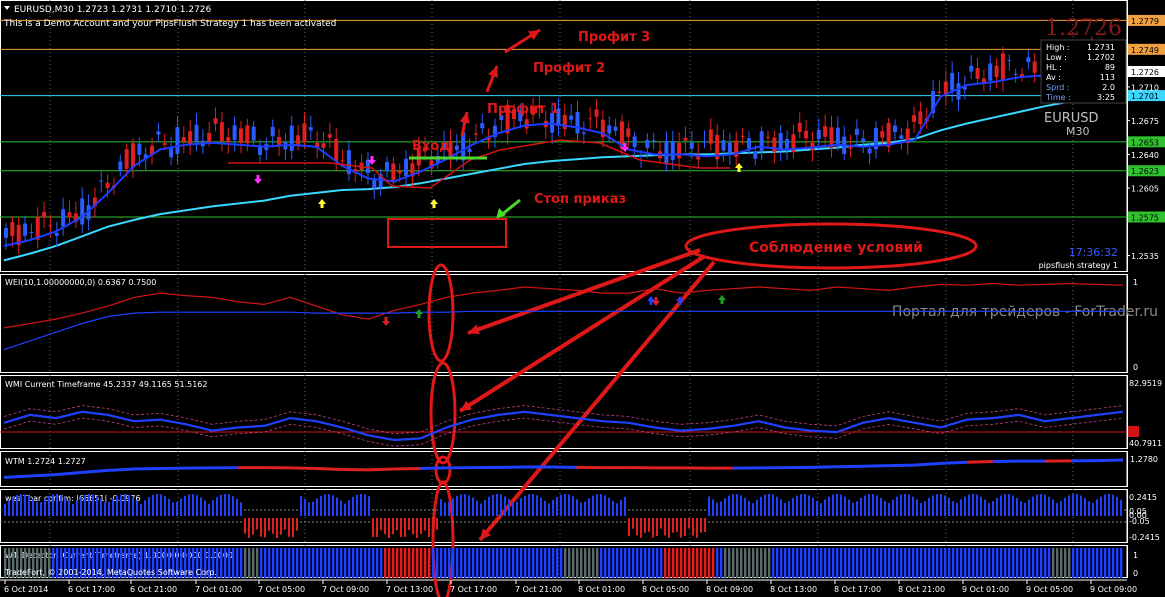 This screenshot has width=1165, height=597. What do you see at coordinates (1133, 431) in the screenshot?
I see `wmi-marker` at bounding box center [1133, 431].